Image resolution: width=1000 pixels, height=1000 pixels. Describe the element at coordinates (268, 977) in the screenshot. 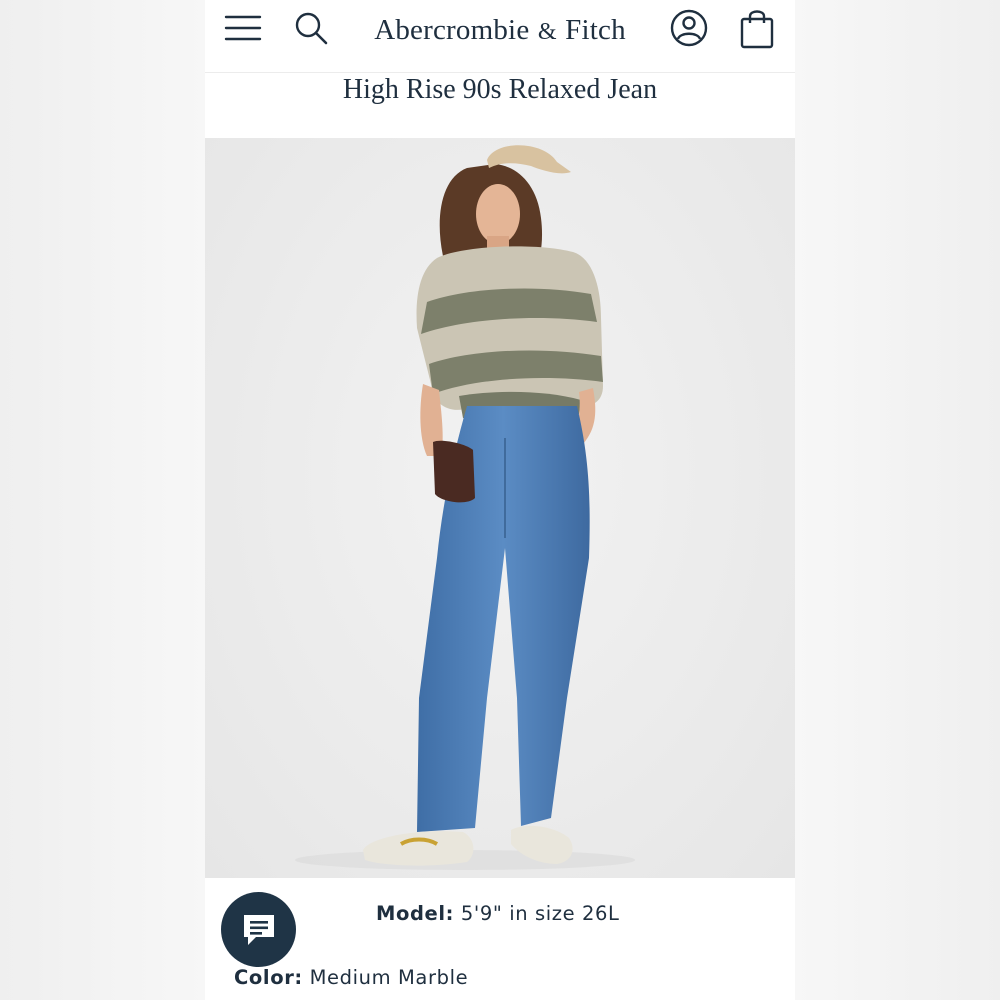

I see `color-label: Color:` at that location.